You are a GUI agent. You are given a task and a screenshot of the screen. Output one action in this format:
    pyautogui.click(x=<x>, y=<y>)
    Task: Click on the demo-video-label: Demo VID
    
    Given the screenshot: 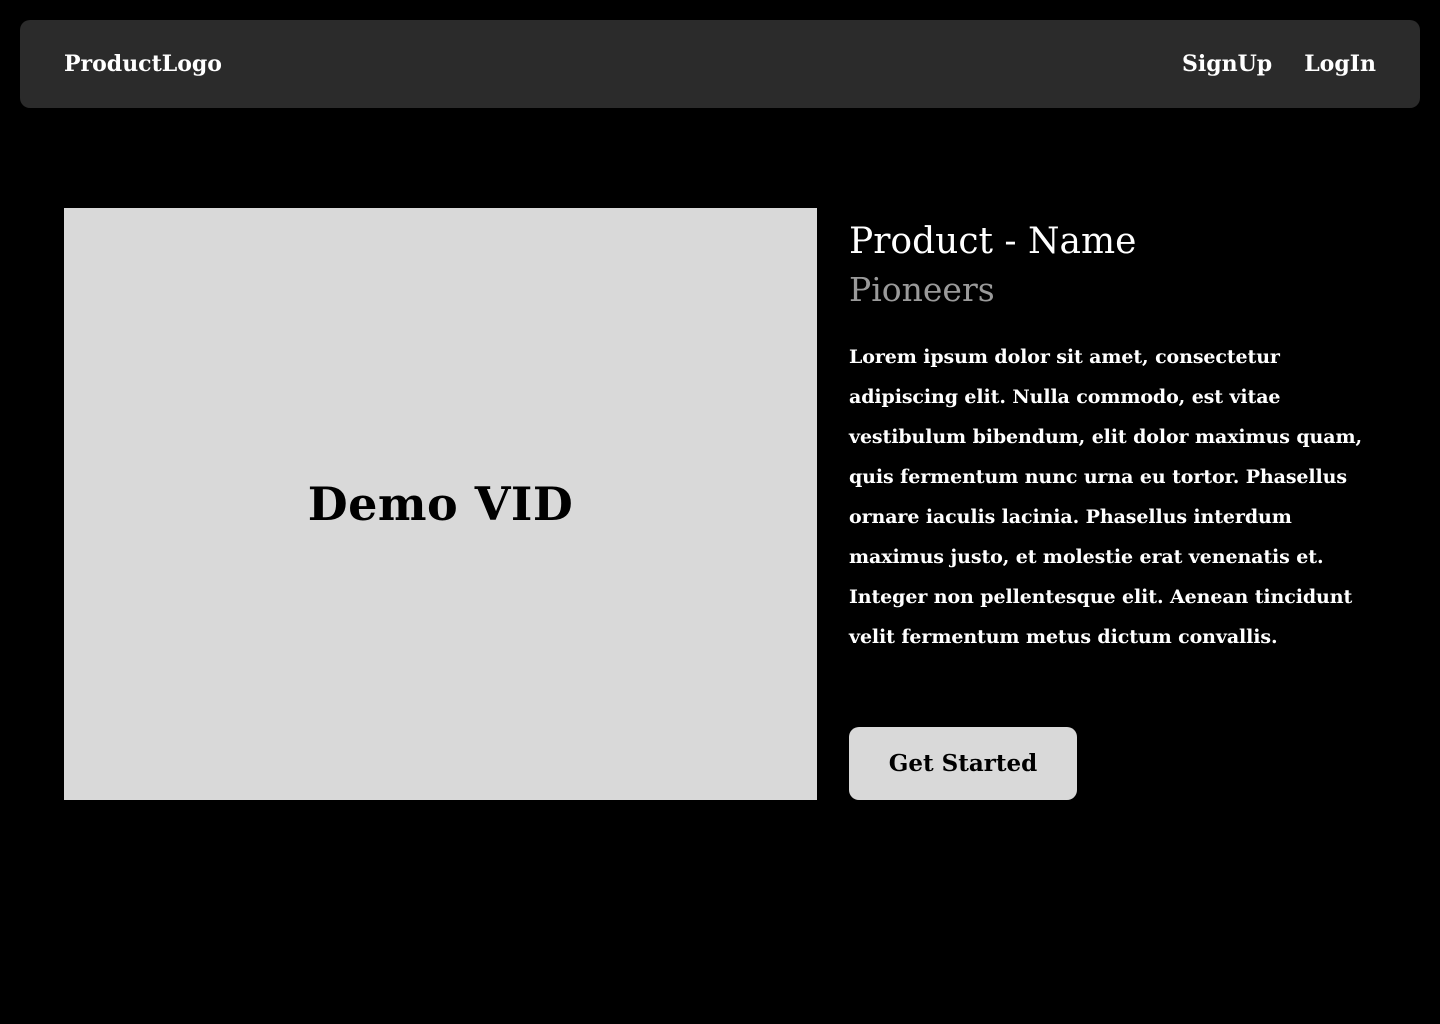 What is the action you would take?
    pyautogui.click(x=440, y=504)
    